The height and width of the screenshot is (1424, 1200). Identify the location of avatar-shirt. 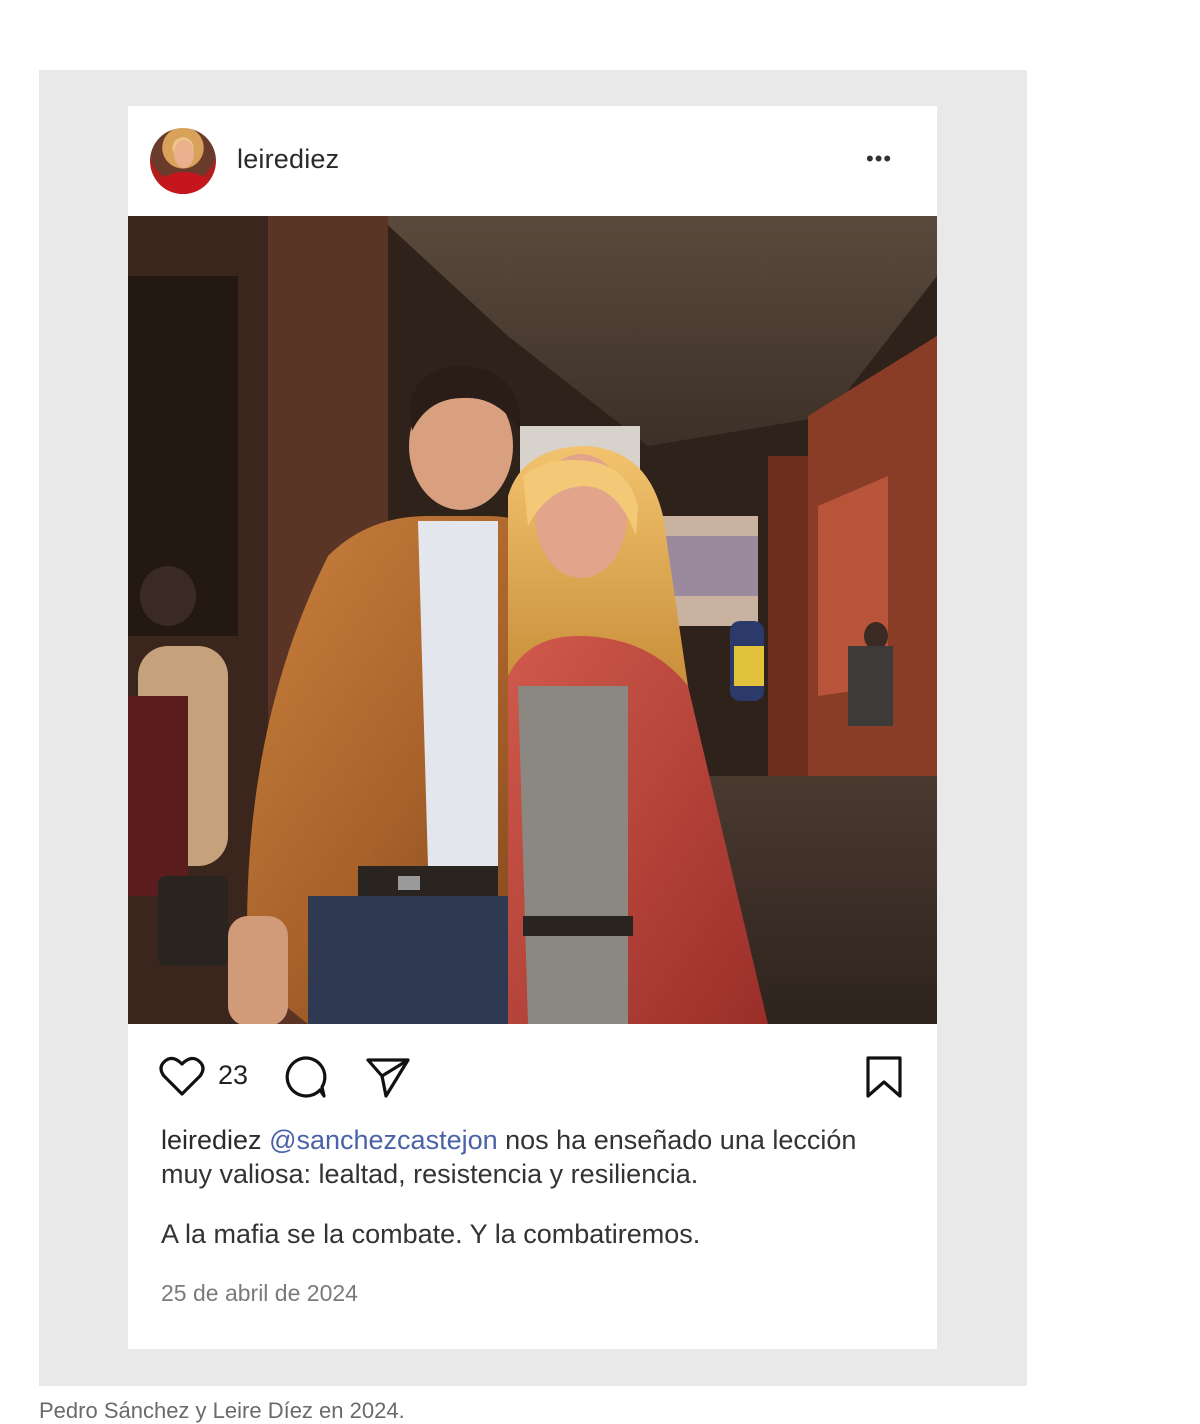
(184, 183).